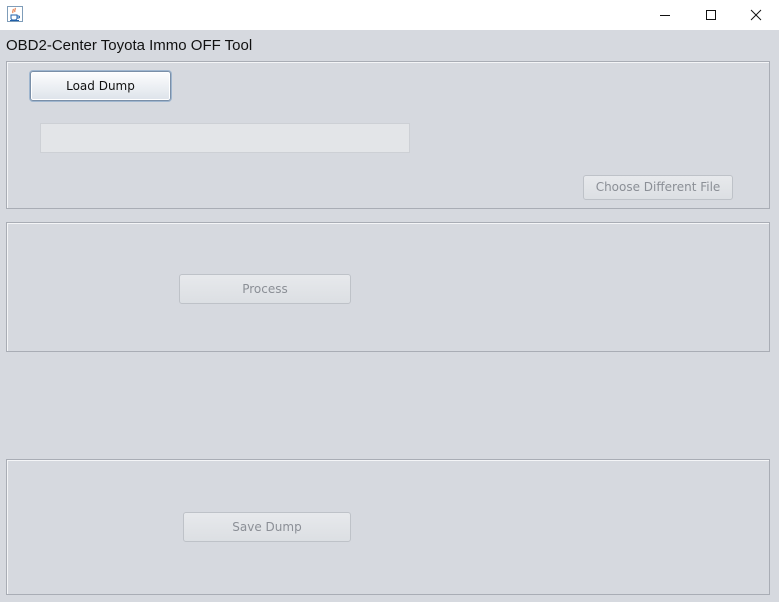  I want to click on java-coffee-cup-icon, so click(15, 14).